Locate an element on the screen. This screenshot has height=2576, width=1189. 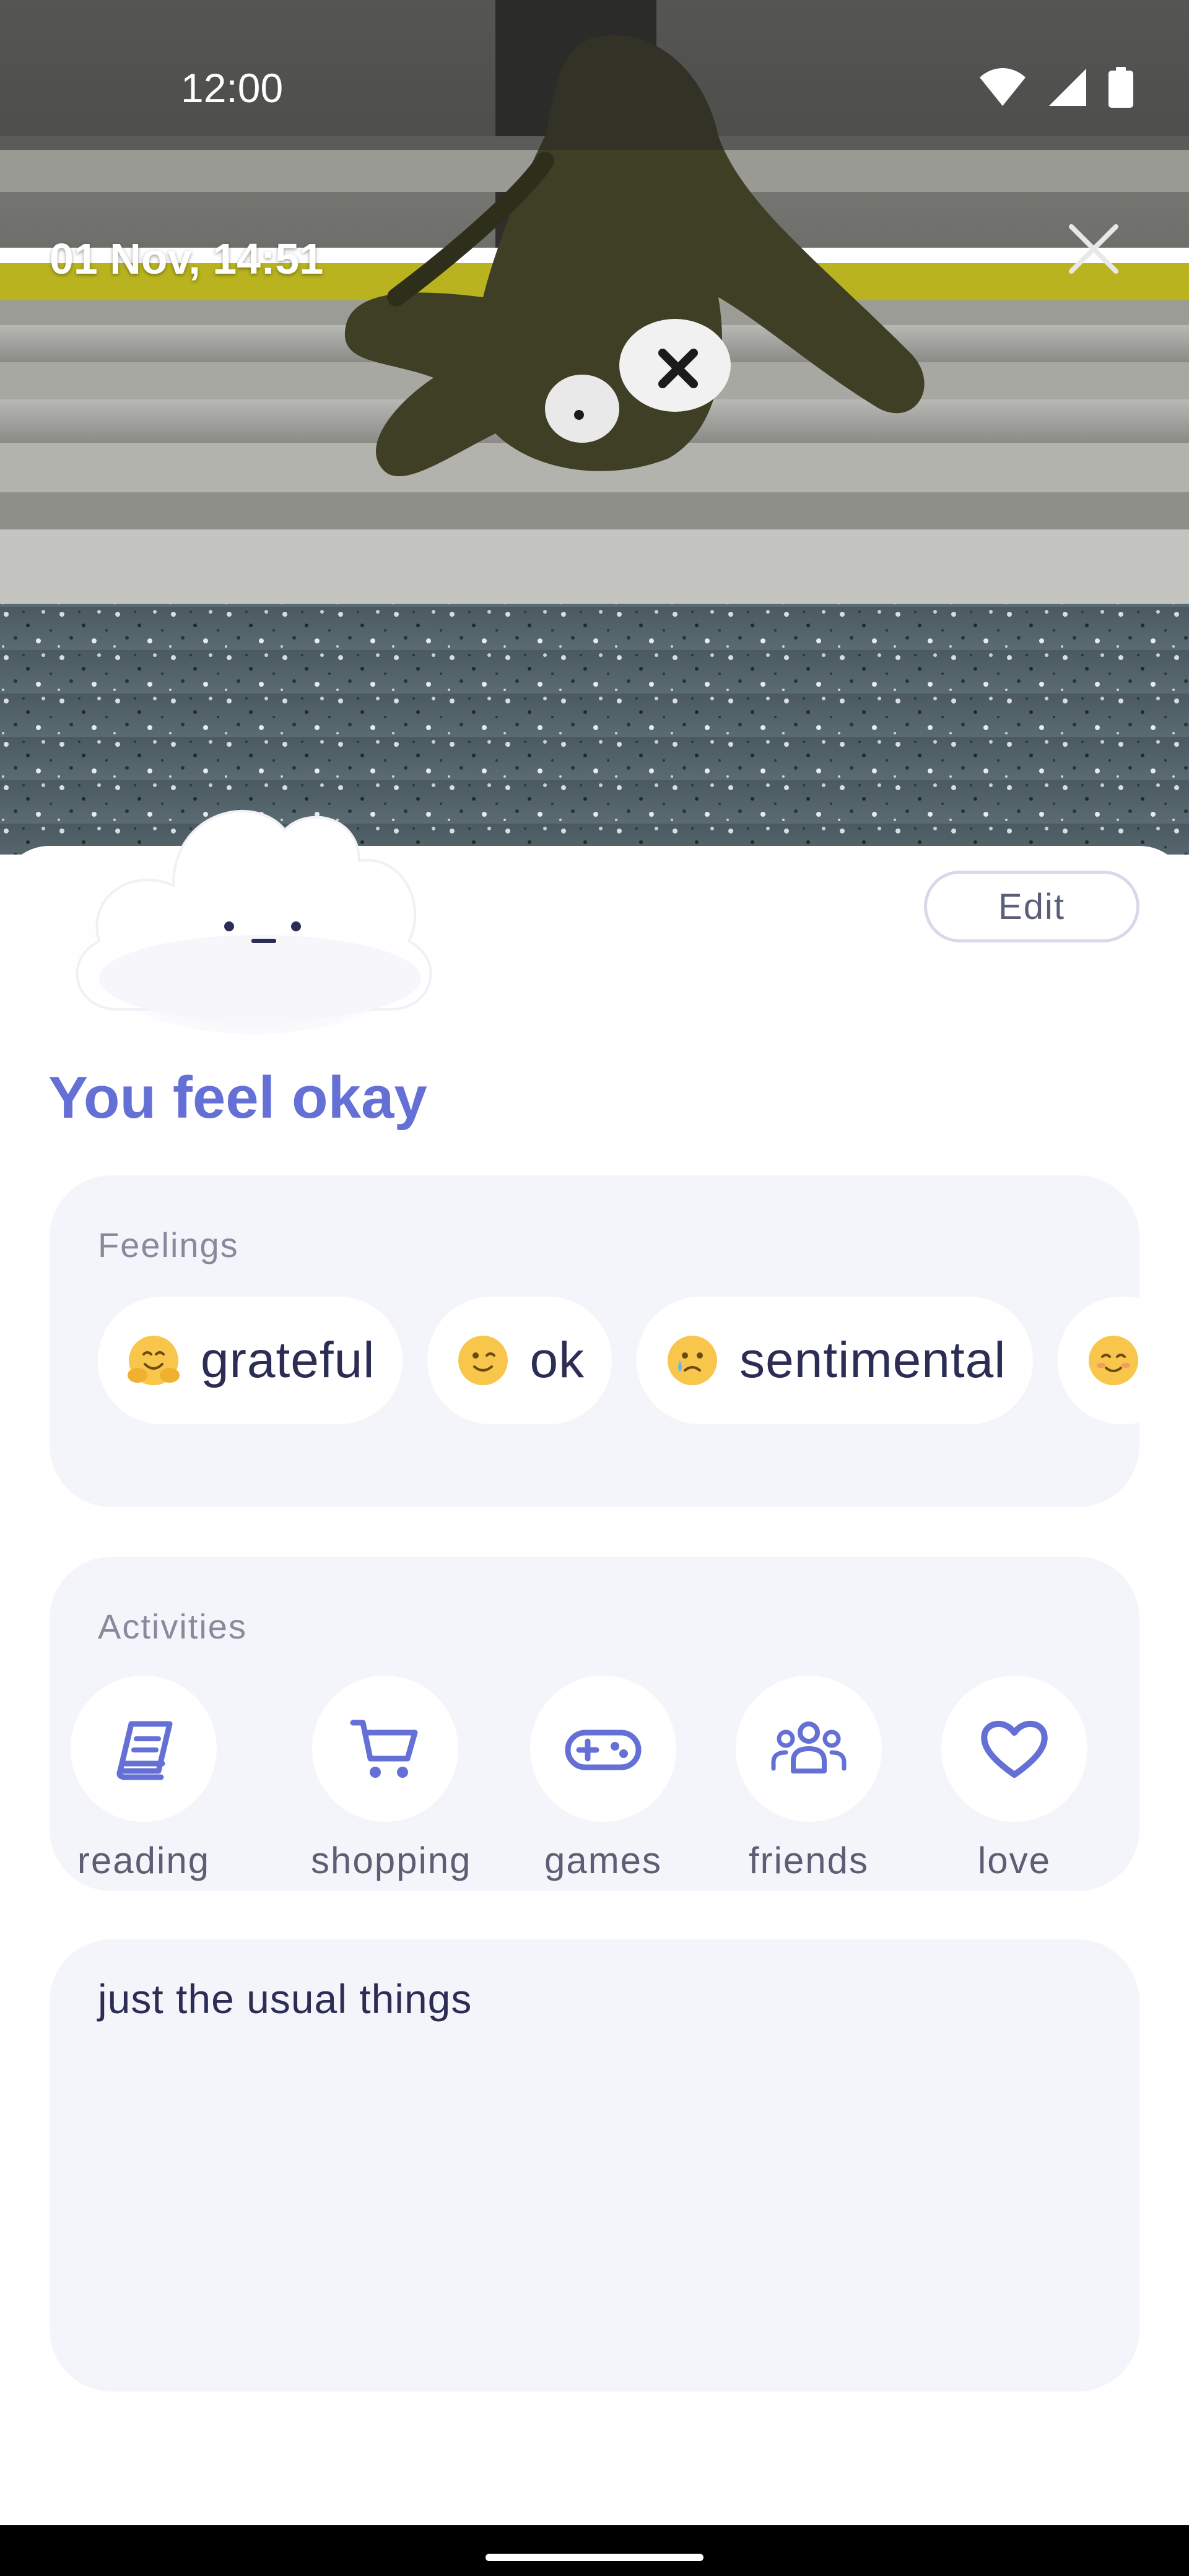
entry-note: just the usual things is located at coordinates (285, 1999).